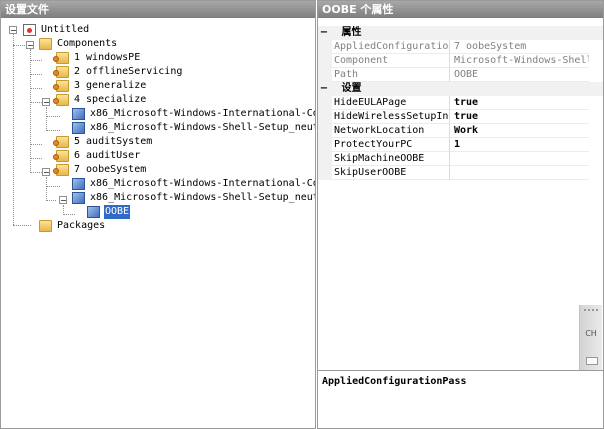 This screenshot has height=429, width=604. I want to click on setting-row-hidewirelesssetupinoobe: HideWirelessSetupInOOBE true, so click(453, 117).